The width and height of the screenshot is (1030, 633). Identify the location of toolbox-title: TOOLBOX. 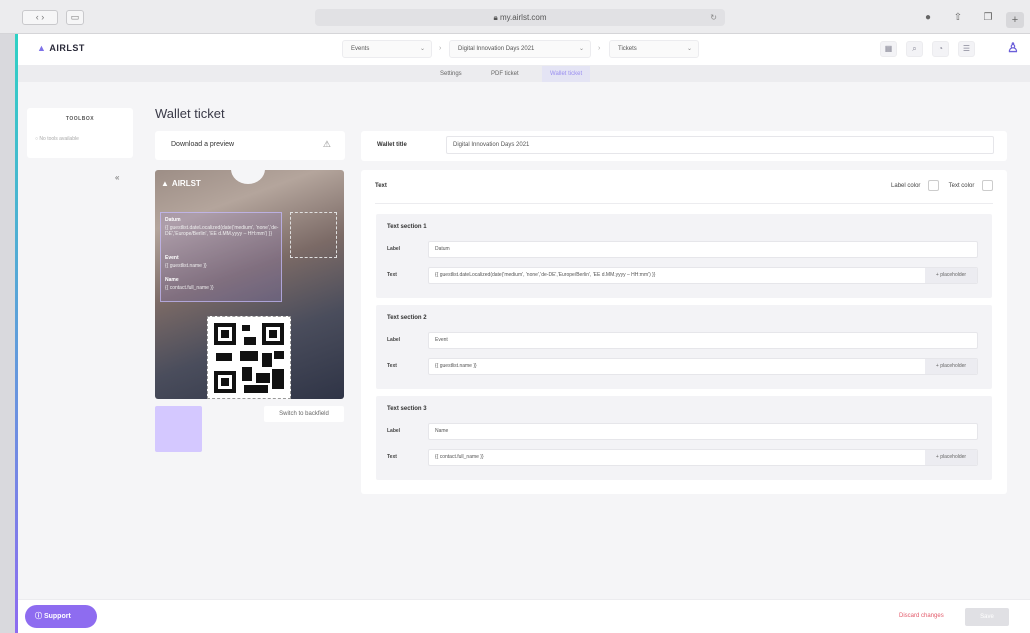
(80, 119).